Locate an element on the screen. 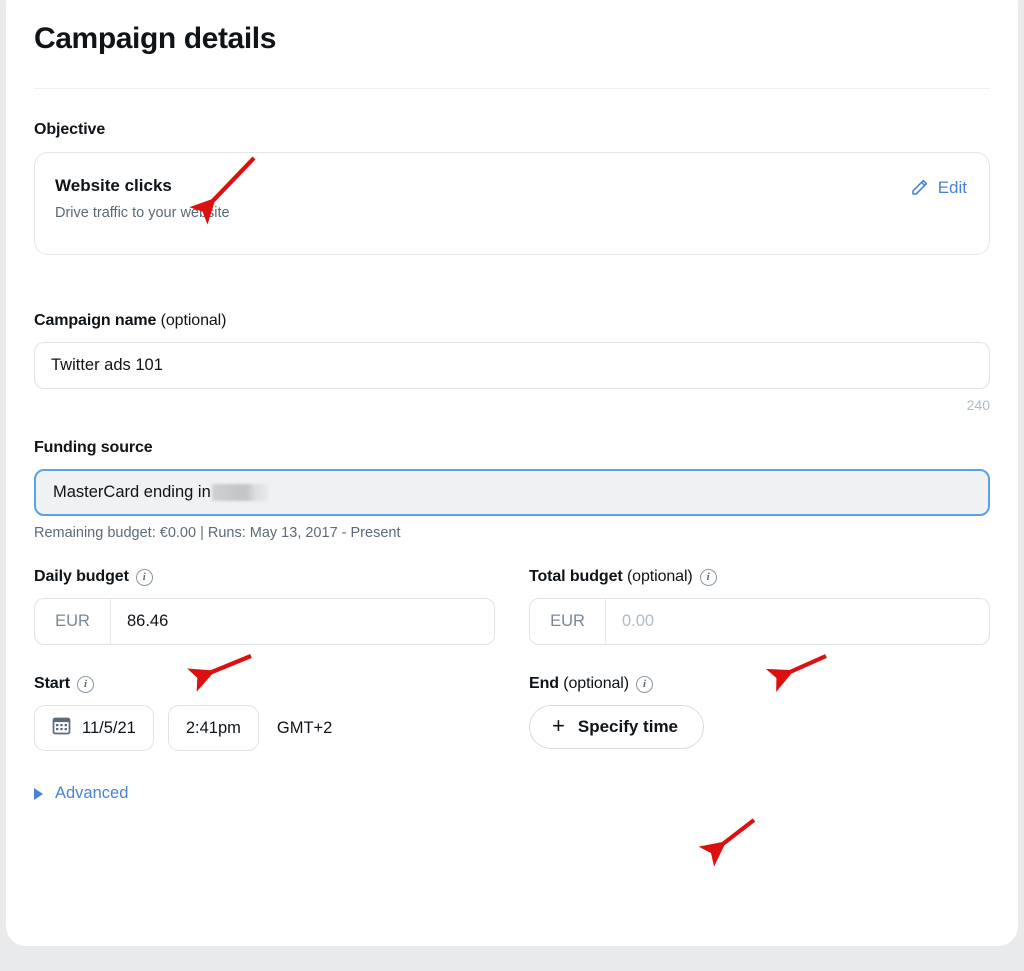 The width and height of the screenshot is (1024, 971). total-budget-input: EUR 0.00 is located at coordinates (759, 621).